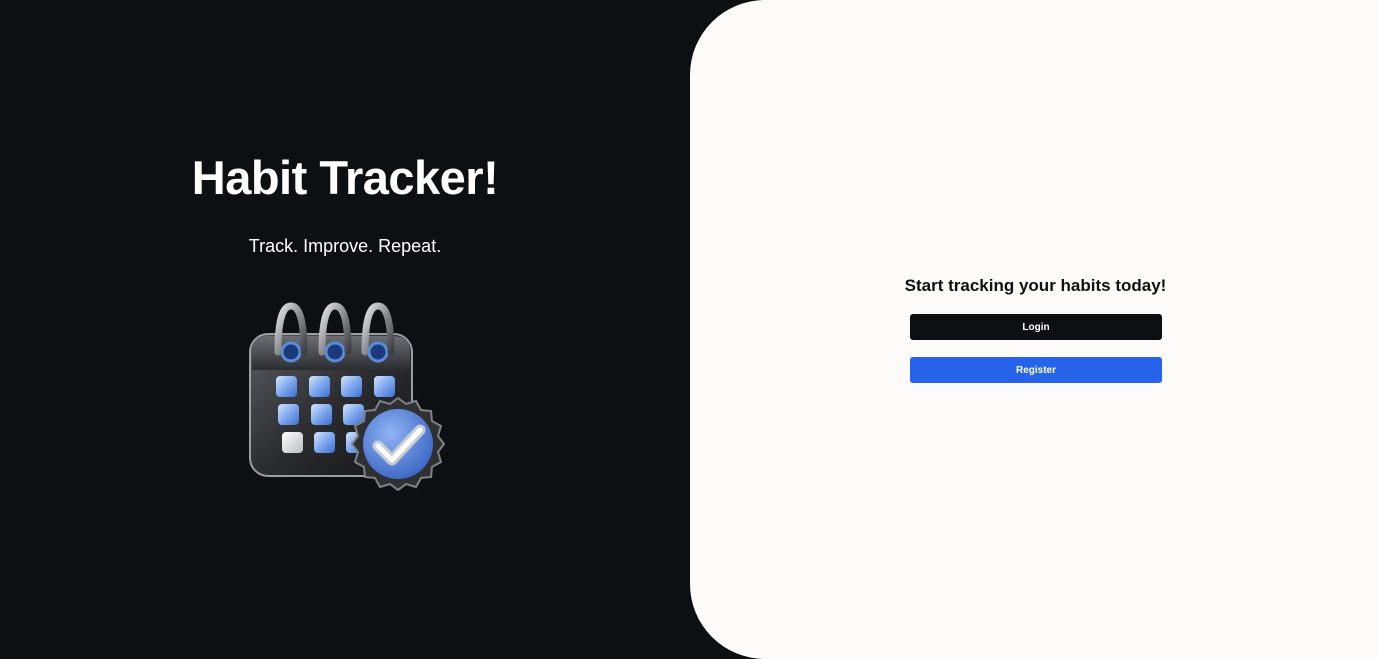  I want to click on tagline: Track. Improve. Repeat., so click(345, 246).